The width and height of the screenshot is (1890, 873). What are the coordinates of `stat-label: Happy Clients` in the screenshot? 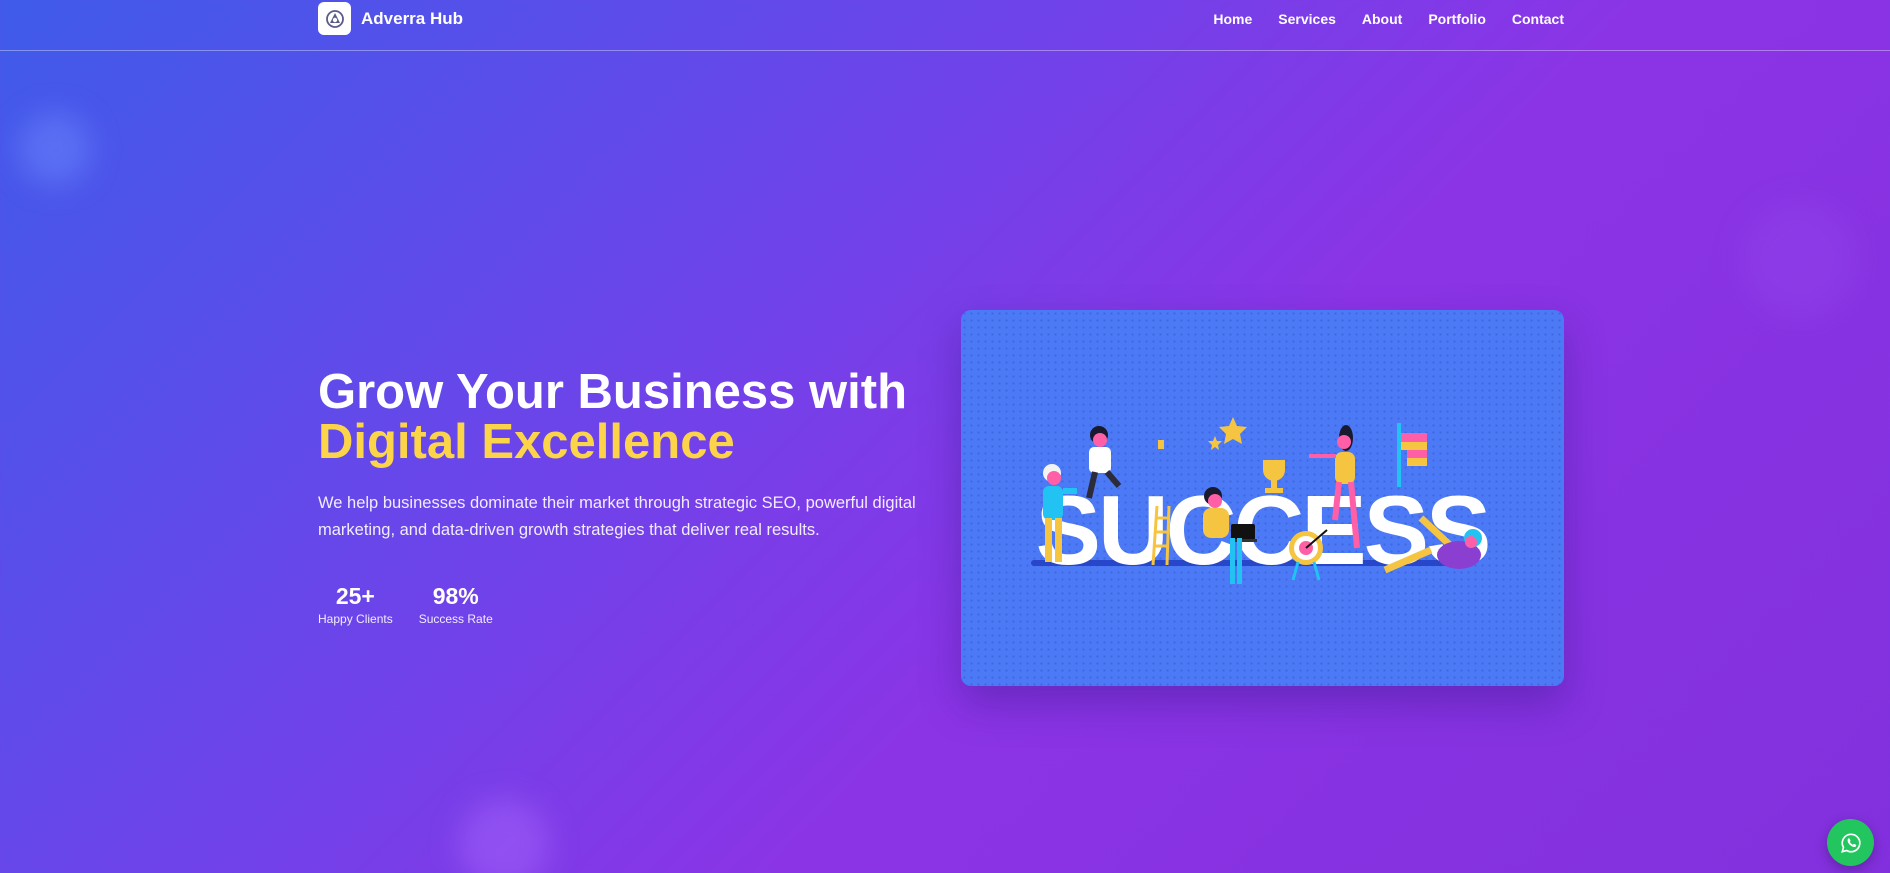 It's located at (355, 619).